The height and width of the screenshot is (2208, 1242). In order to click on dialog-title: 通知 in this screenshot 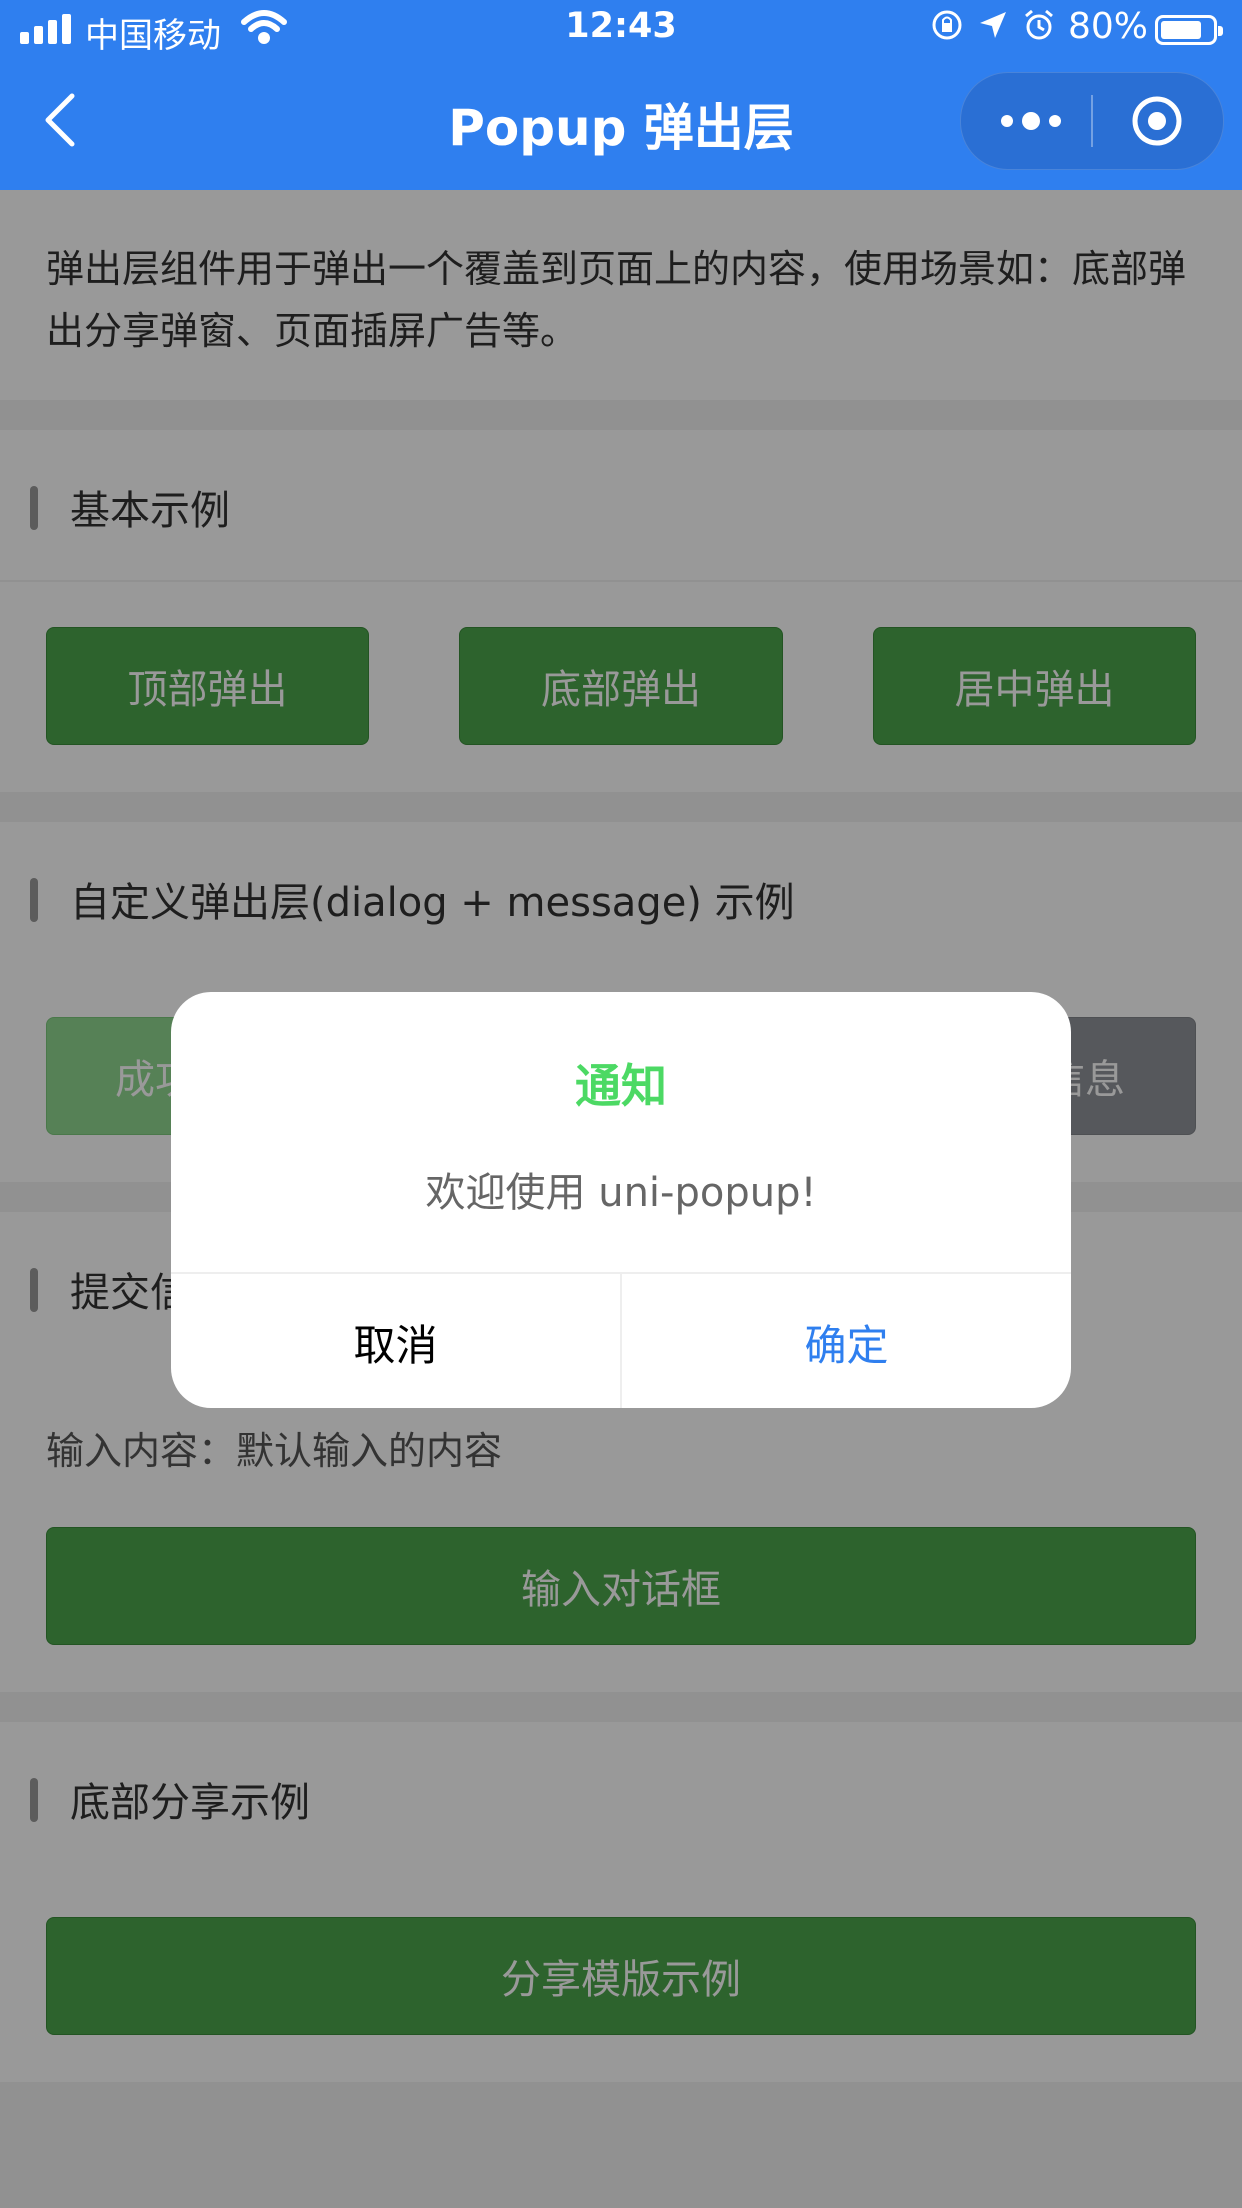, I will do `click(621, 1086)`.